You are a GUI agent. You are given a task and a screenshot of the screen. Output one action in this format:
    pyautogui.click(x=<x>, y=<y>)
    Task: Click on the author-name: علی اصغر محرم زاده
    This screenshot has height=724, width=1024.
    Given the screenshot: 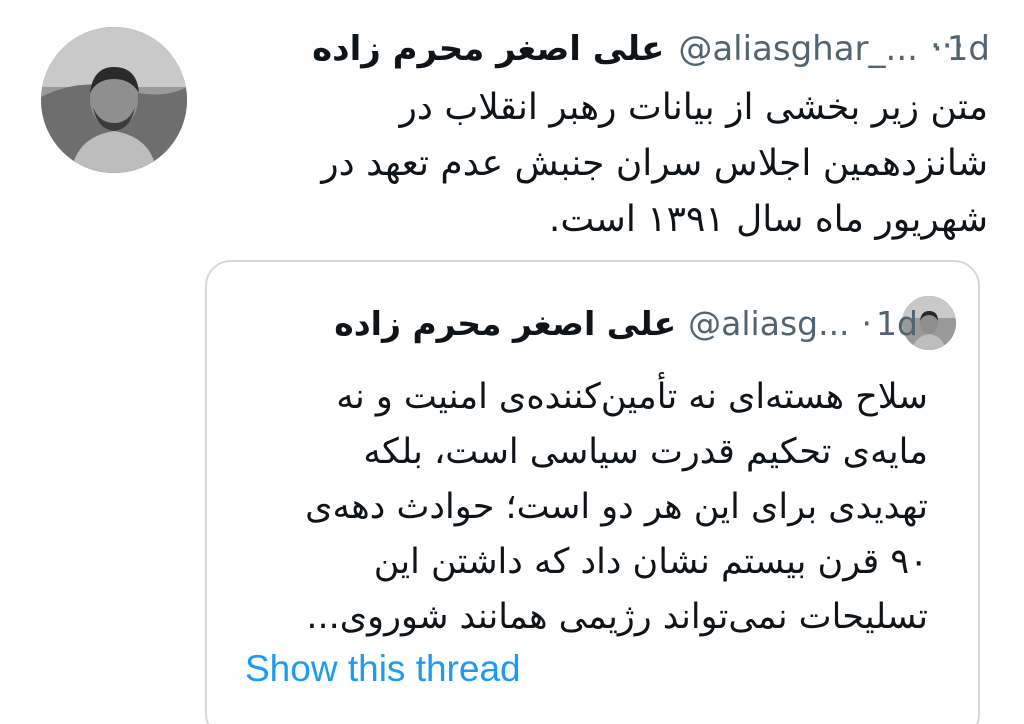 What is the action you would take?
    pyautogui.click(x=488, y=49)
    